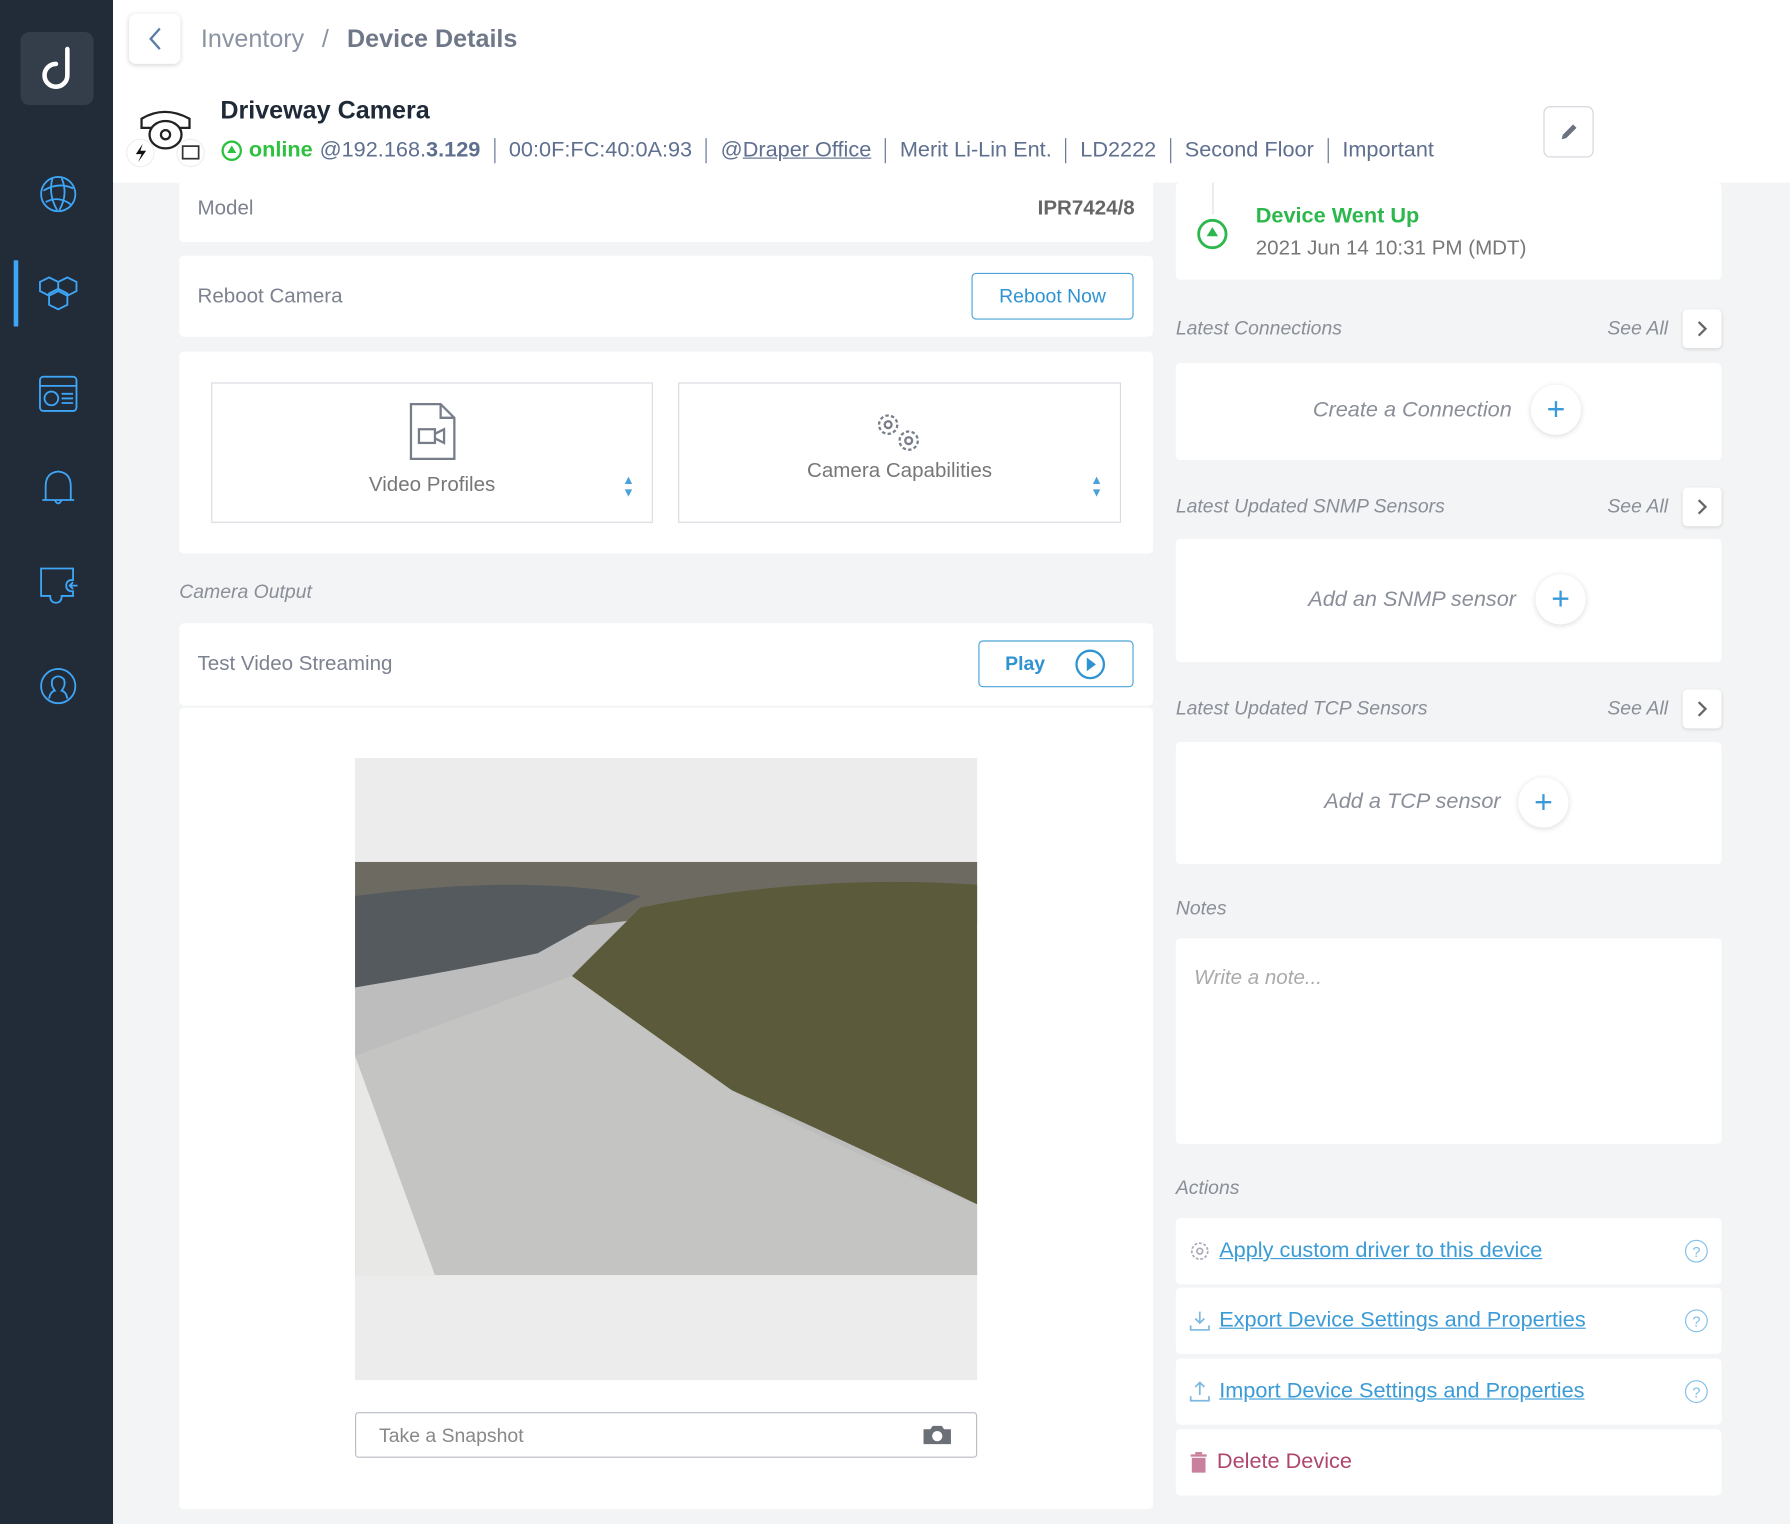  What do you see at coordinates (1090, 663) in the screenshot?
I see `play-icon` at bounding box center [1090, 663].